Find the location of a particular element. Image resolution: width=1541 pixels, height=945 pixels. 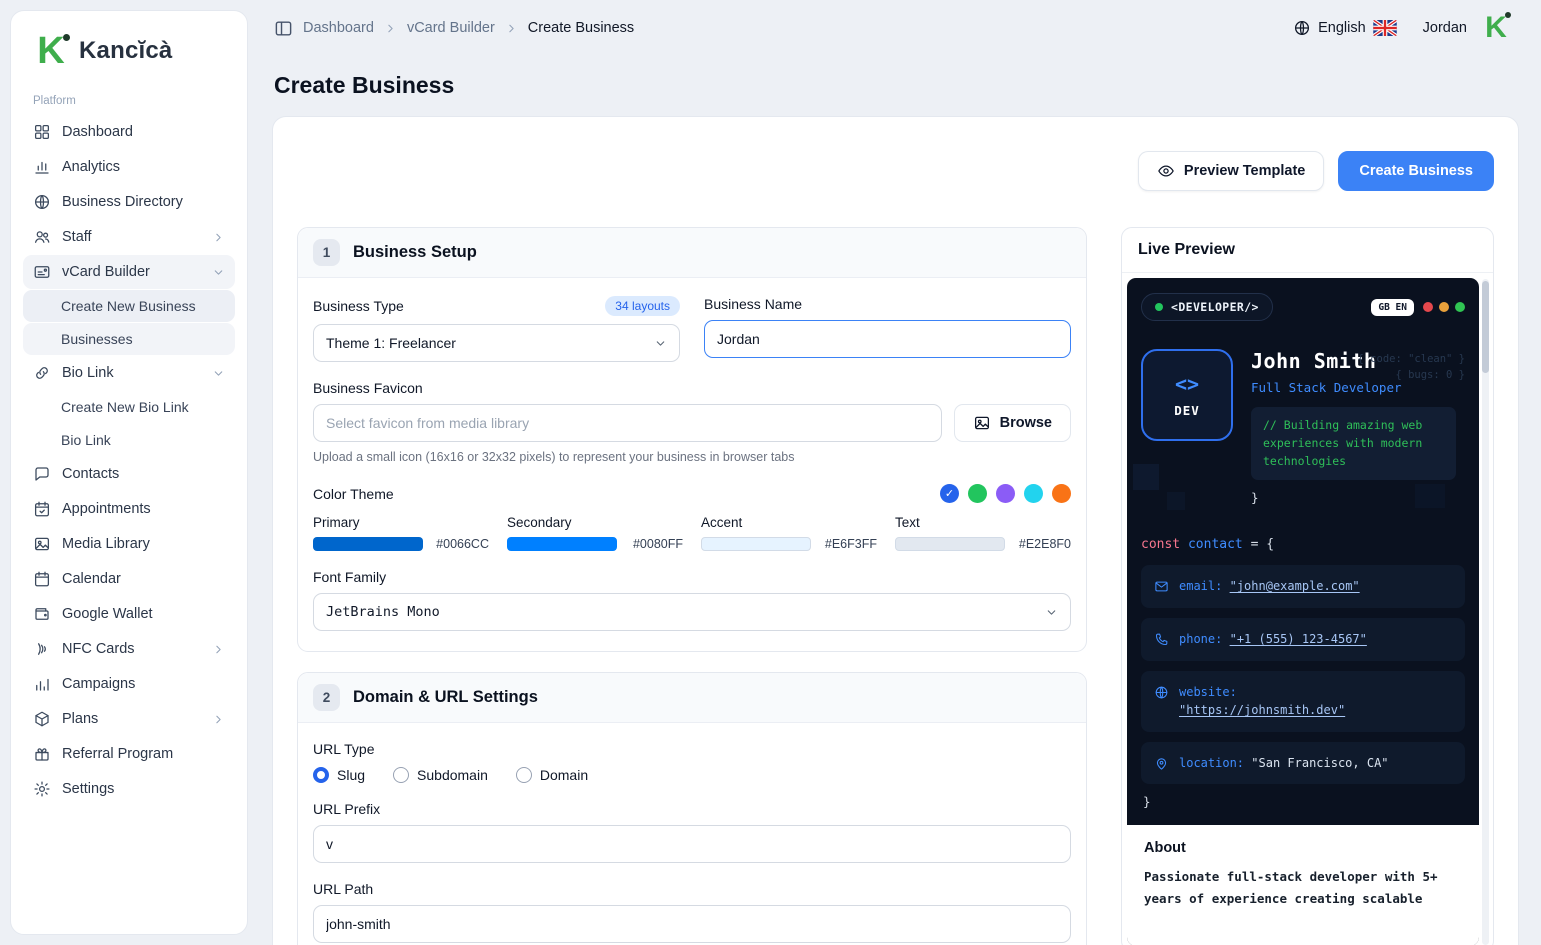

preview-template-label: Preview Template is located at coordinates (1244, 171).